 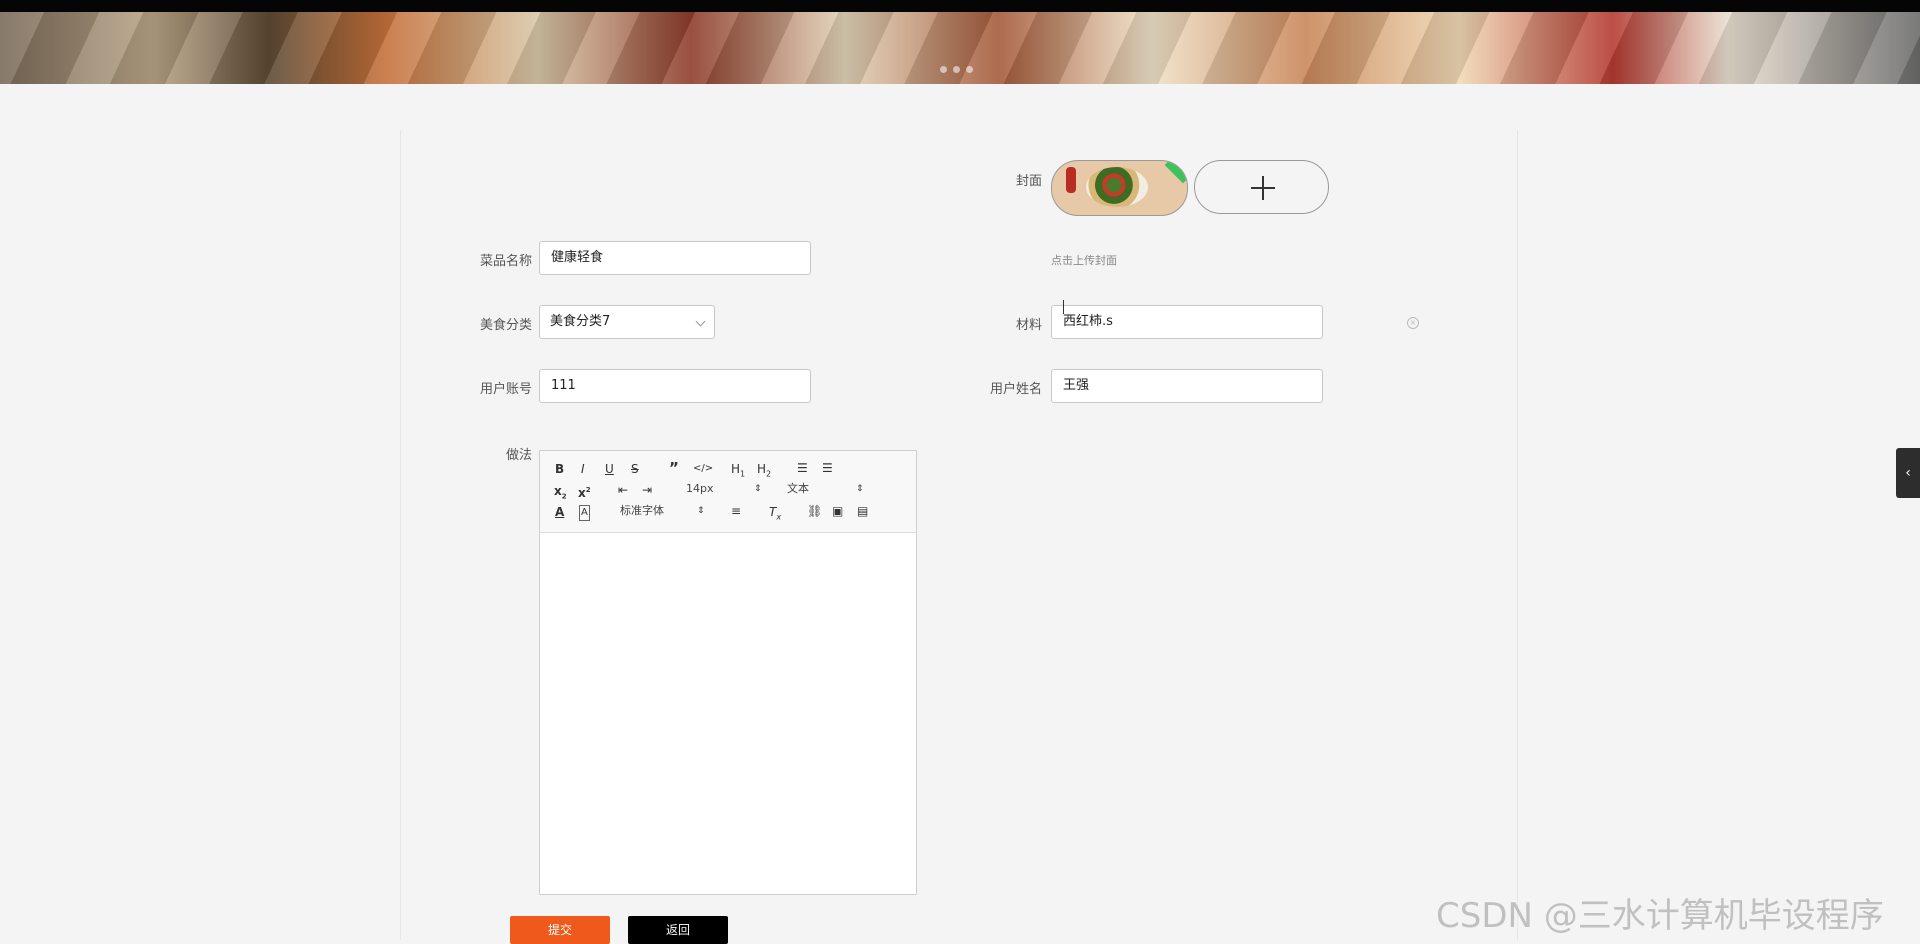 I want to click on category-value: 美食分类7, so click(x=580, y=321).